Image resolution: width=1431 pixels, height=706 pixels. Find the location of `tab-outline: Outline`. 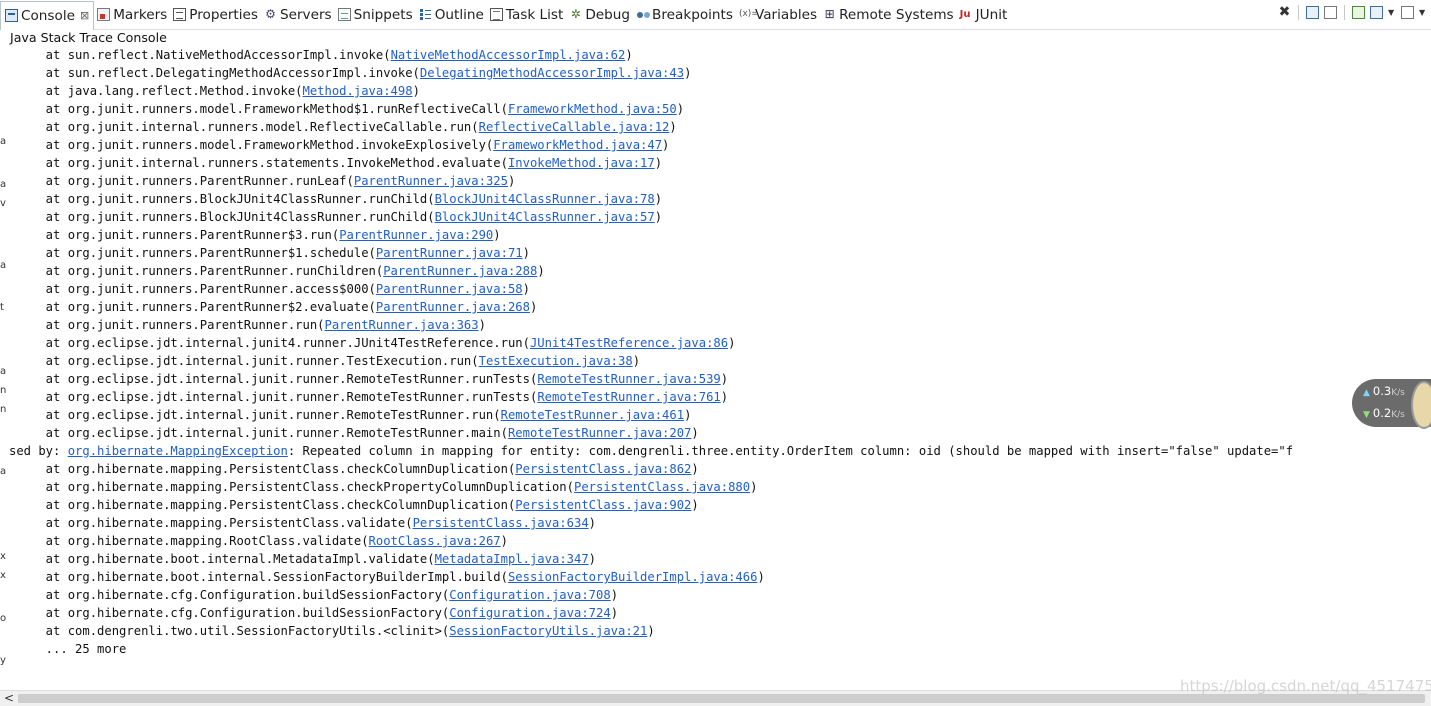

tab-outline: Outline is located at coordinates (451, 14).